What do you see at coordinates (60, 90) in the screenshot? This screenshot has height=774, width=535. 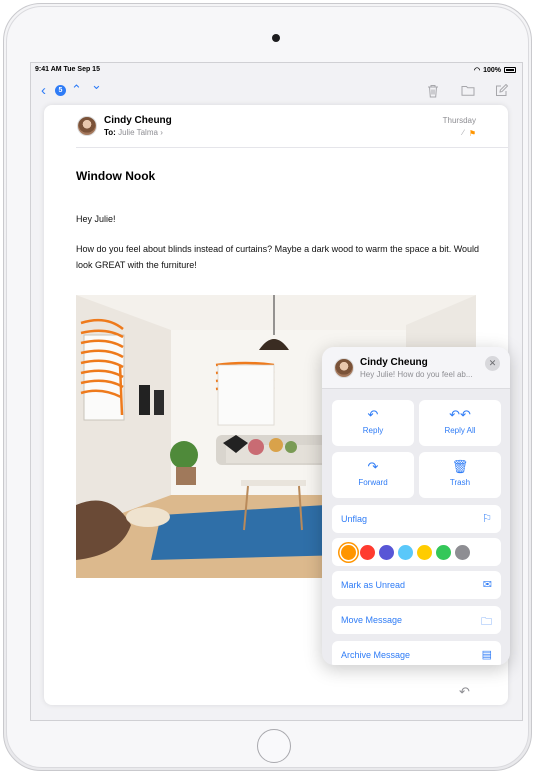 I see `unread-badge: 5` at bounding box center [60, 90].